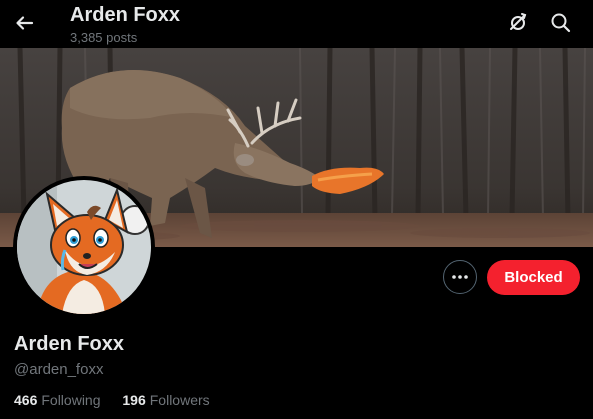 This screenshot has width=593, height=419. I want to click on followers-link: 196 Followers, so click(165, 400).